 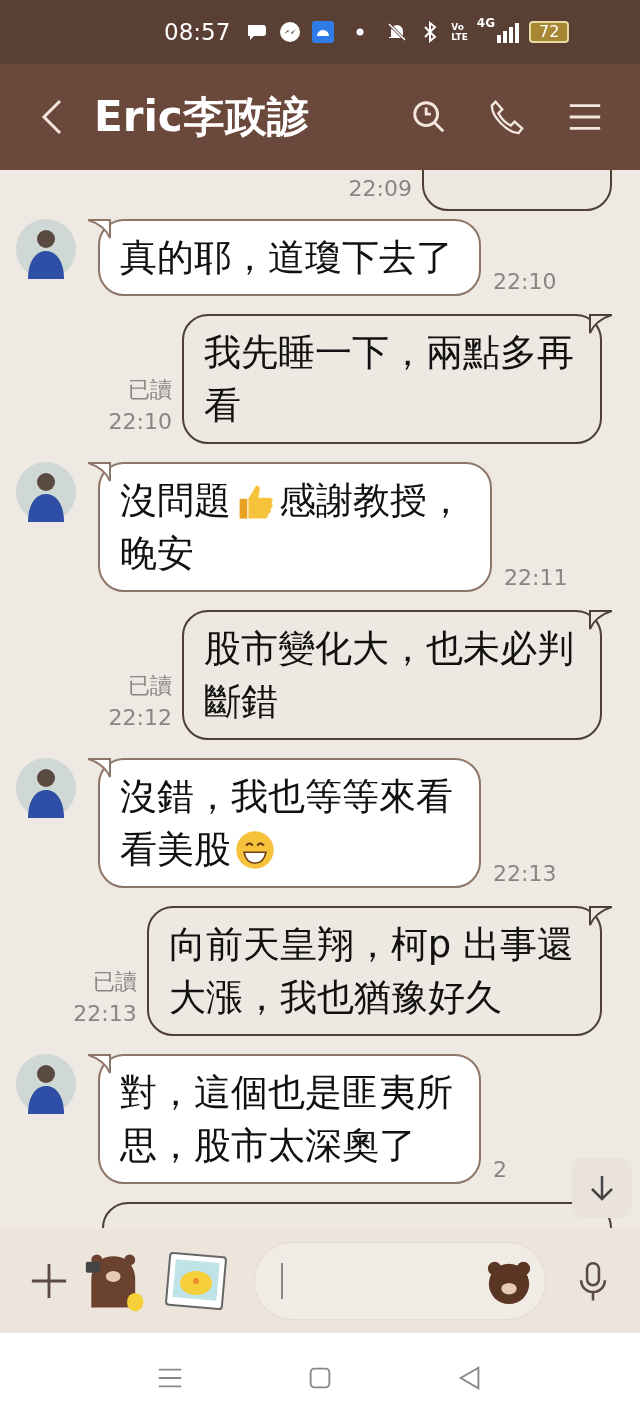 What do you see at coordinates (536, 577) in the screenshot?
I see `message-time: 22:11` at bounding box center [536, 577].